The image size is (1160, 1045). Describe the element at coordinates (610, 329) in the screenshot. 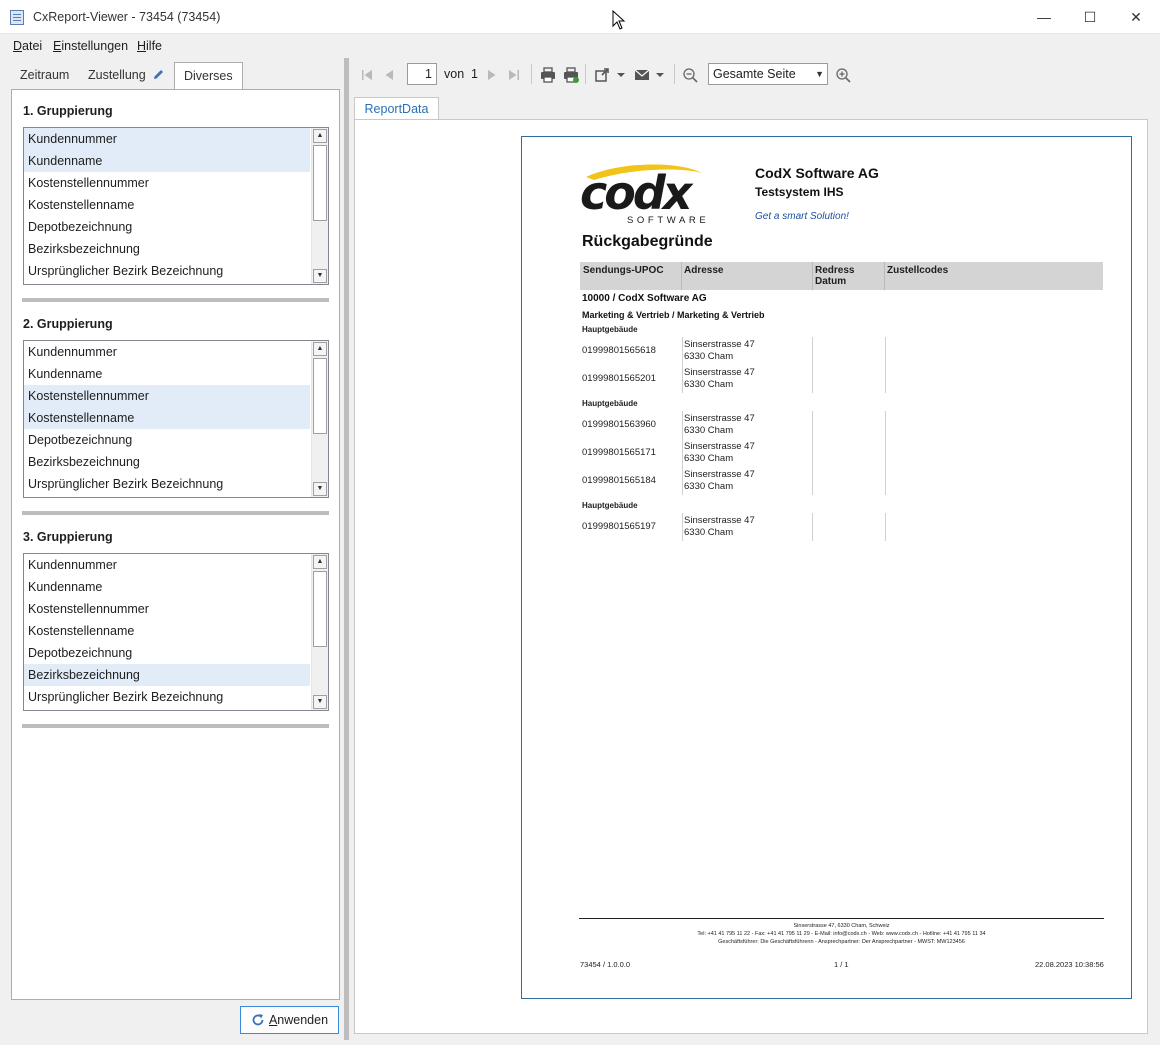

I see `depot-group-header: Hauptgebäude` at that location.